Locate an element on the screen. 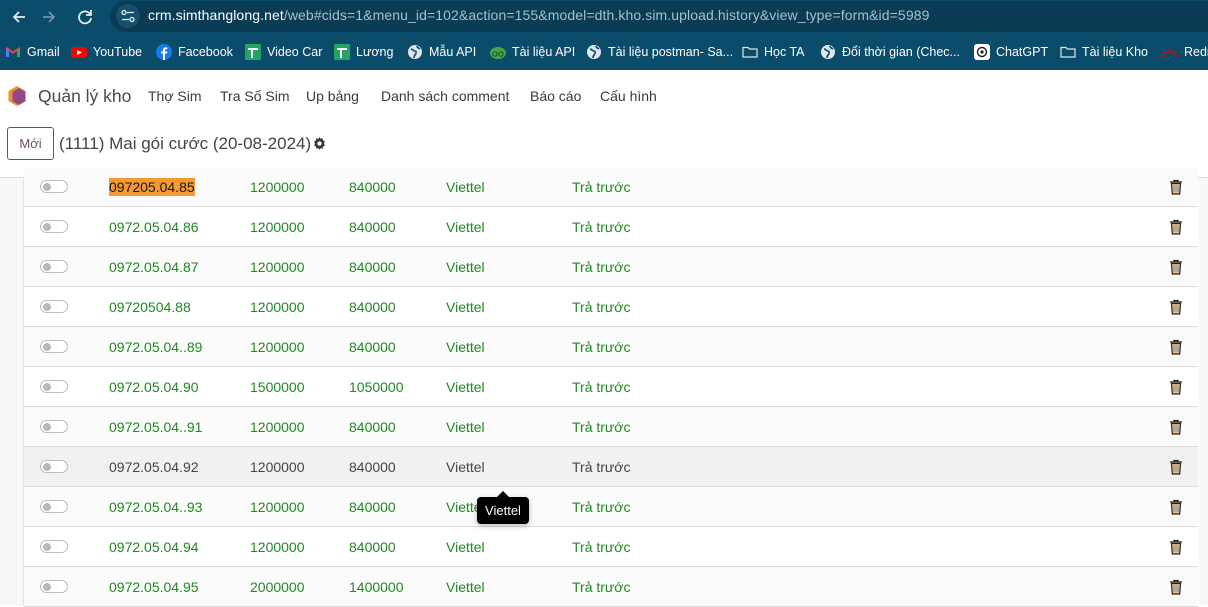  gear-icon is located at coordinates (319, 146).